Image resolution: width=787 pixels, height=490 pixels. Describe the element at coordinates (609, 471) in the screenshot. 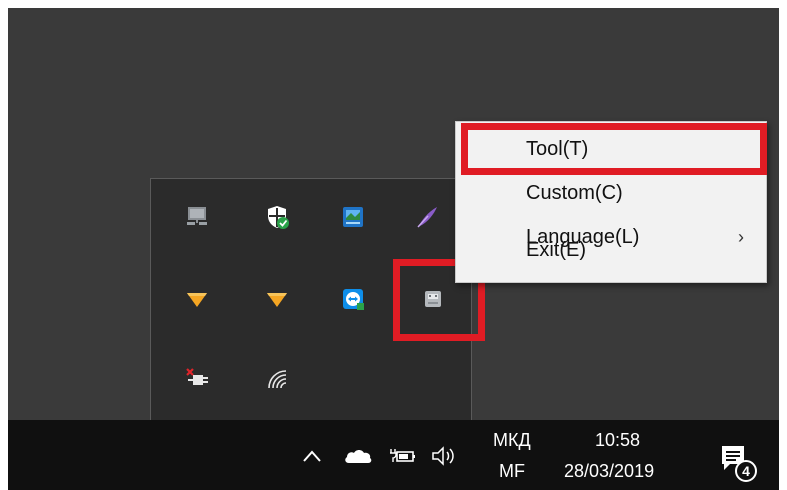

I see `clock-date: 28/03/2019` at that location.